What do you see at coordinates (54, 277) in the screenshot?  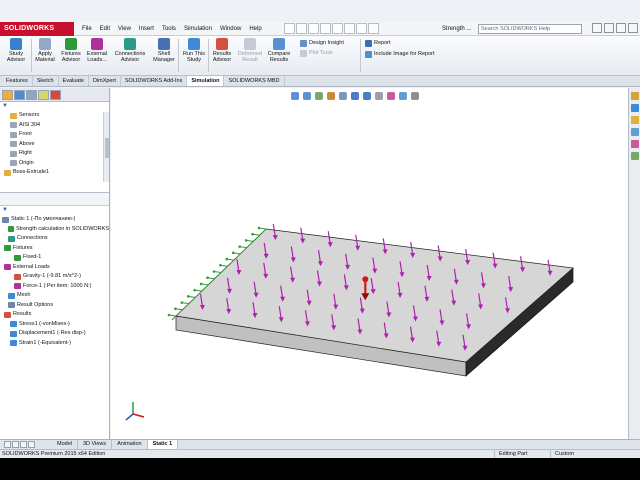 I see `tree-item: Gravity-1 (-9.81 m/s^2-)` at bounding box center [54, 277].